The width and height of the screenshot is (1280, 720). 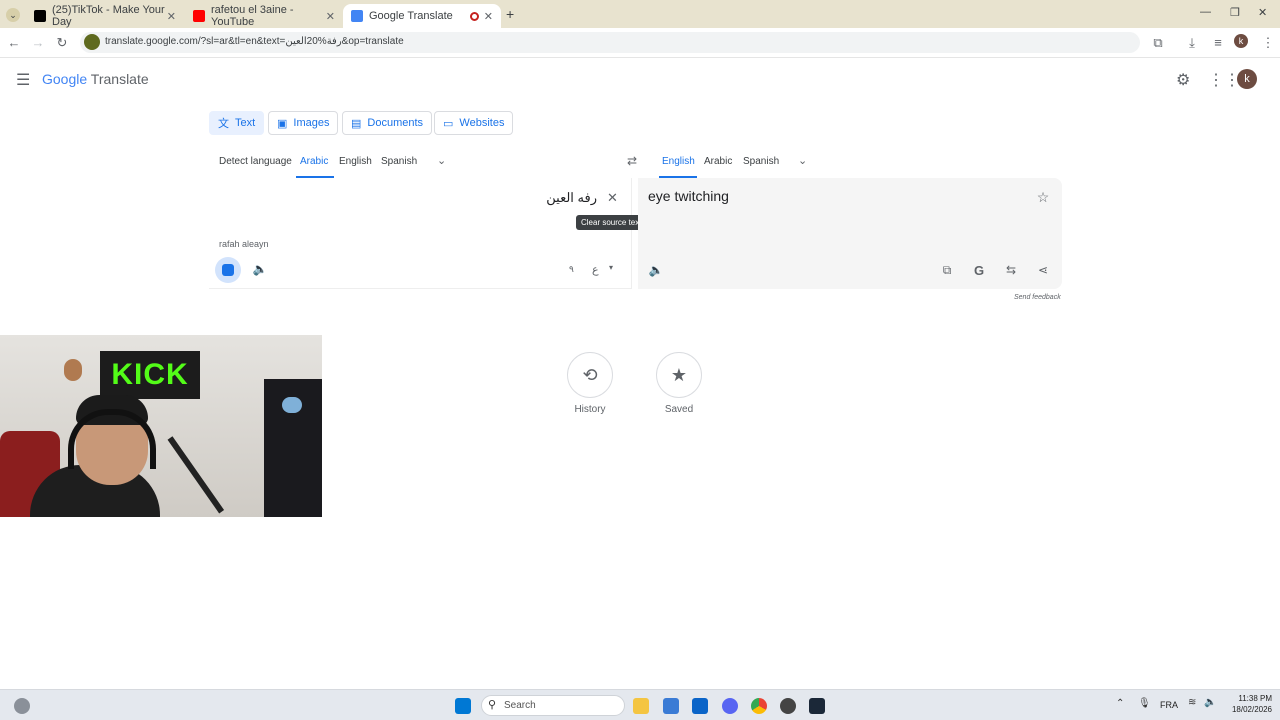 I want to click on wifi-icon: ≋, so click(x=1192, y=702).